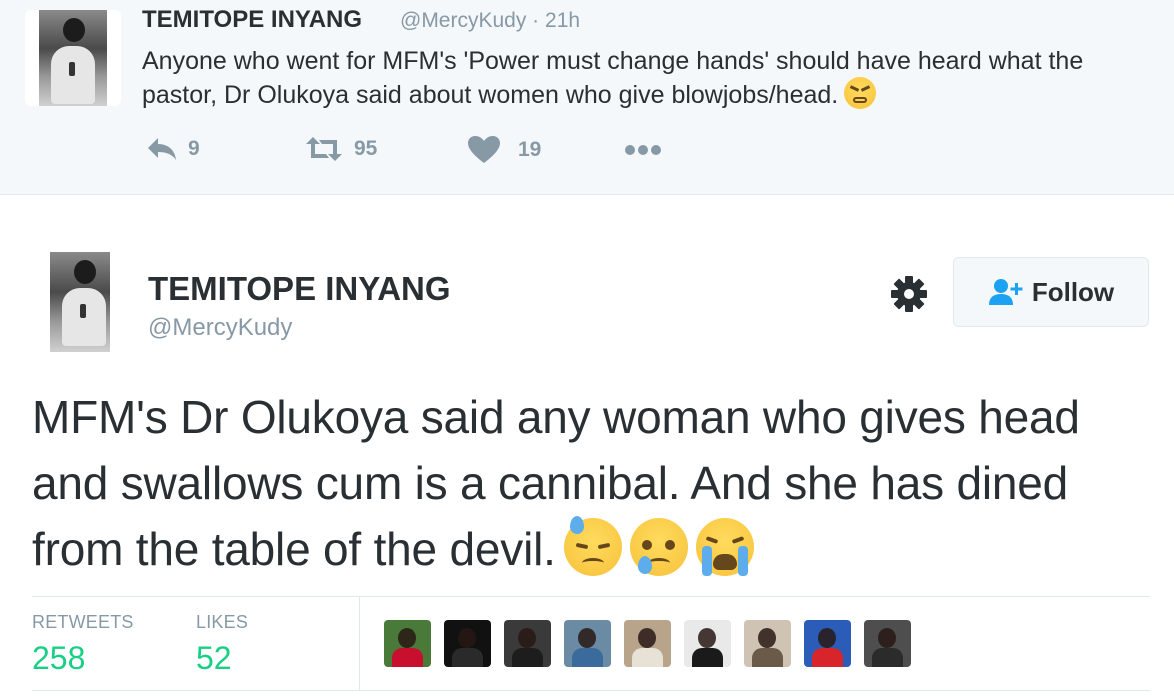 The width and height of the screenshot is (1174, 698). What do you see at coordinates (1005, 292) in the screenshot?
I see `add-user-icon` at bounding box center [1005, 292].